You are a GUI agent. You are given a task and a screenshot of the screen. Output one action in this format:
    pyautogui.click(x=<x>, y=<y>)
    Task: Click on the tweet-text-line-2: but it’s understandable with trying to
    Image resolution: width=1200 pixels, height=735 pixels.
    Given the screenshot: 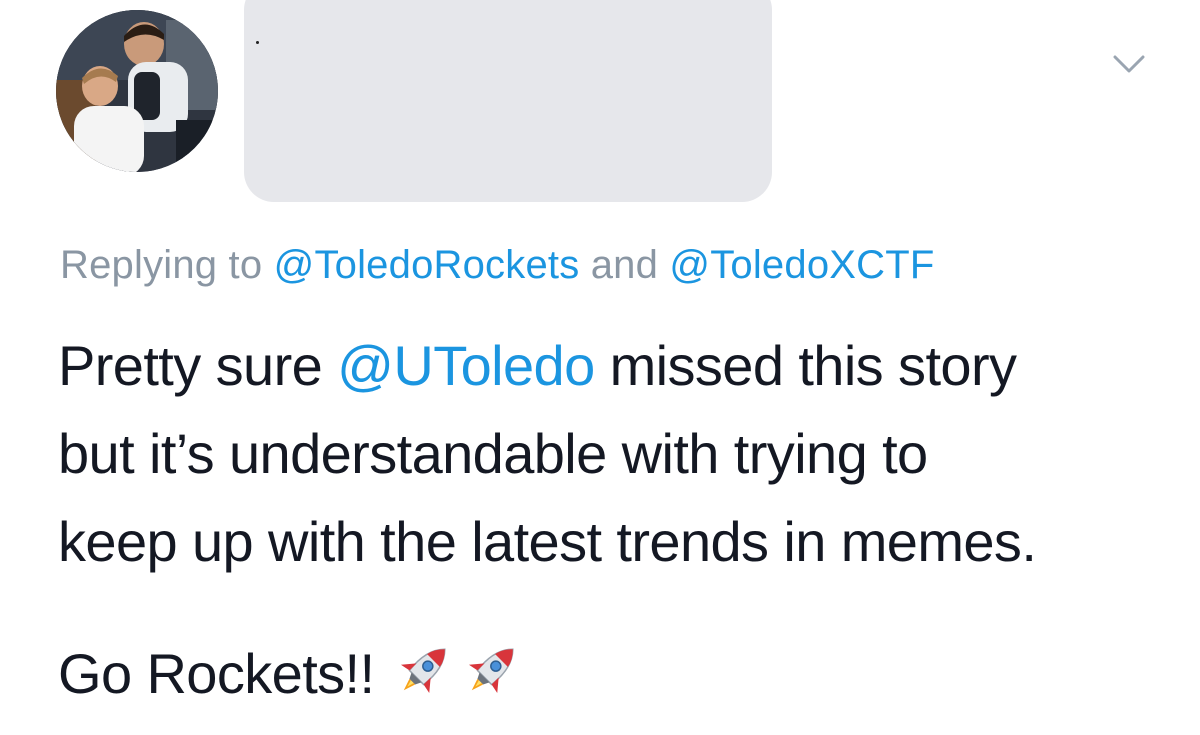 What is the action you would take?
    pyautogui.click(x=493, y=453)
    